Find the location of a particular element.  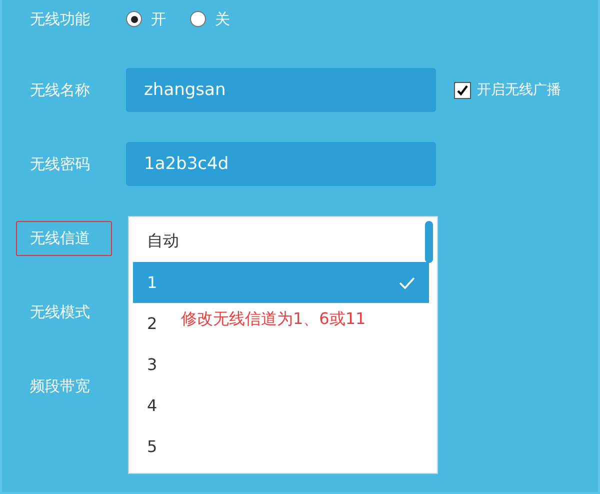

checkbox is located at coordinates (462, 90).